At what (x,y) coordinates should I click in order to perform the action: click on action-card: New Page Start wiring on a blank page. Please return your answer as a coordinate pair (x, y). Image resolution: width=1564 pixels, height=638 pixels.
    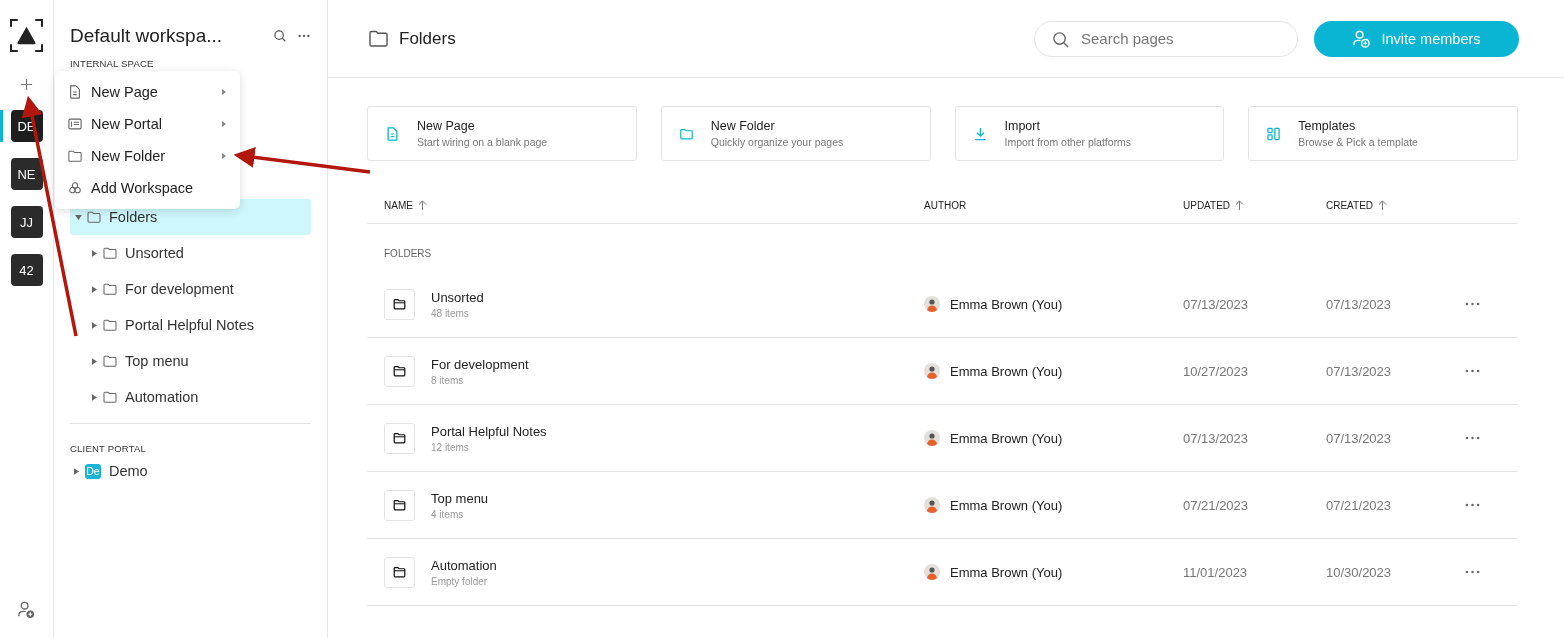
    Looking at the image, I should click on (502, 133).